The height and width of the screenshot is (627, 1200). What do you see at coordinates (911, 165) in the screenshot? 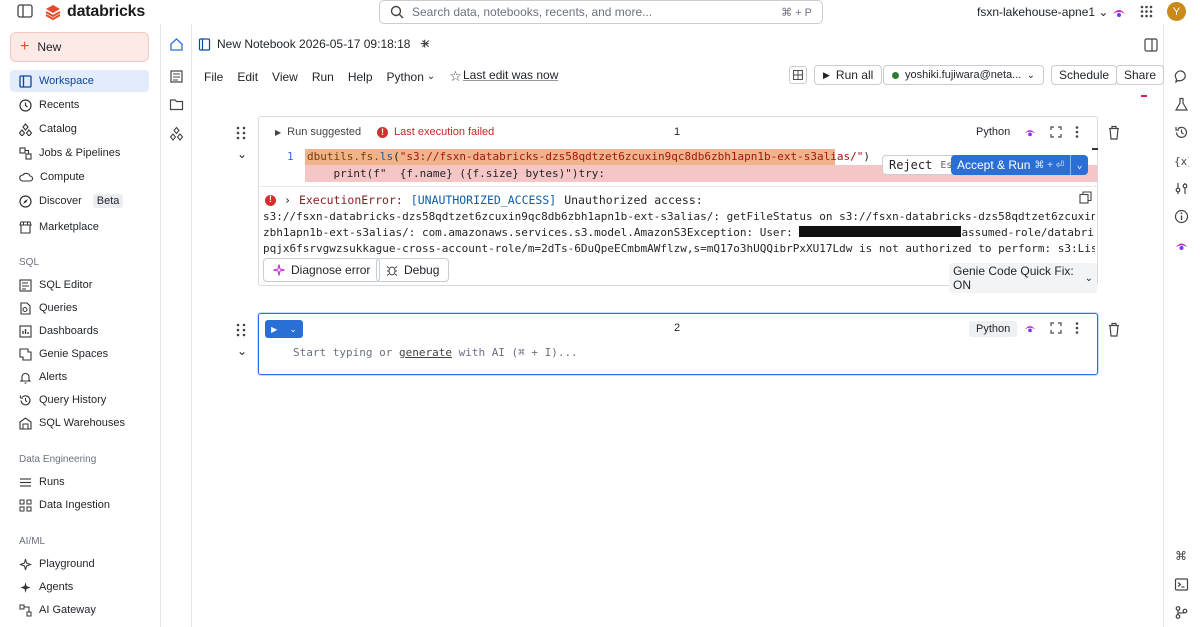
I see `reject-label: Reject` at bounding box center [911, 165].